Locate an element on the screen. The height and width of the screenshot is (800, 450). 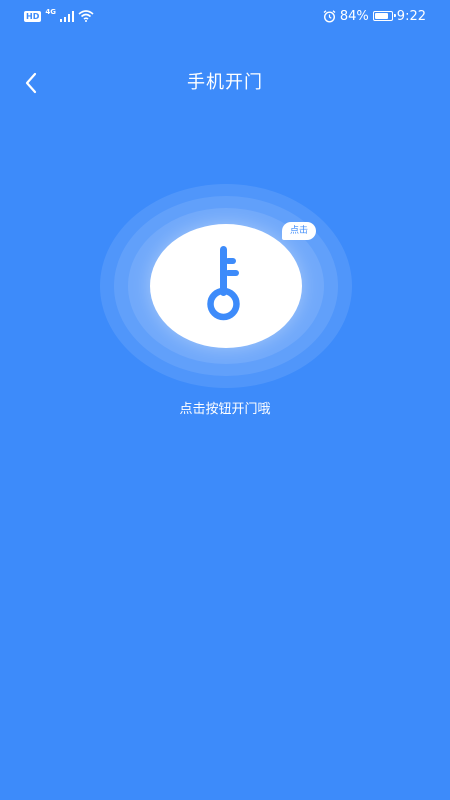
battery-level-fill is located at coordinates (381, 16).